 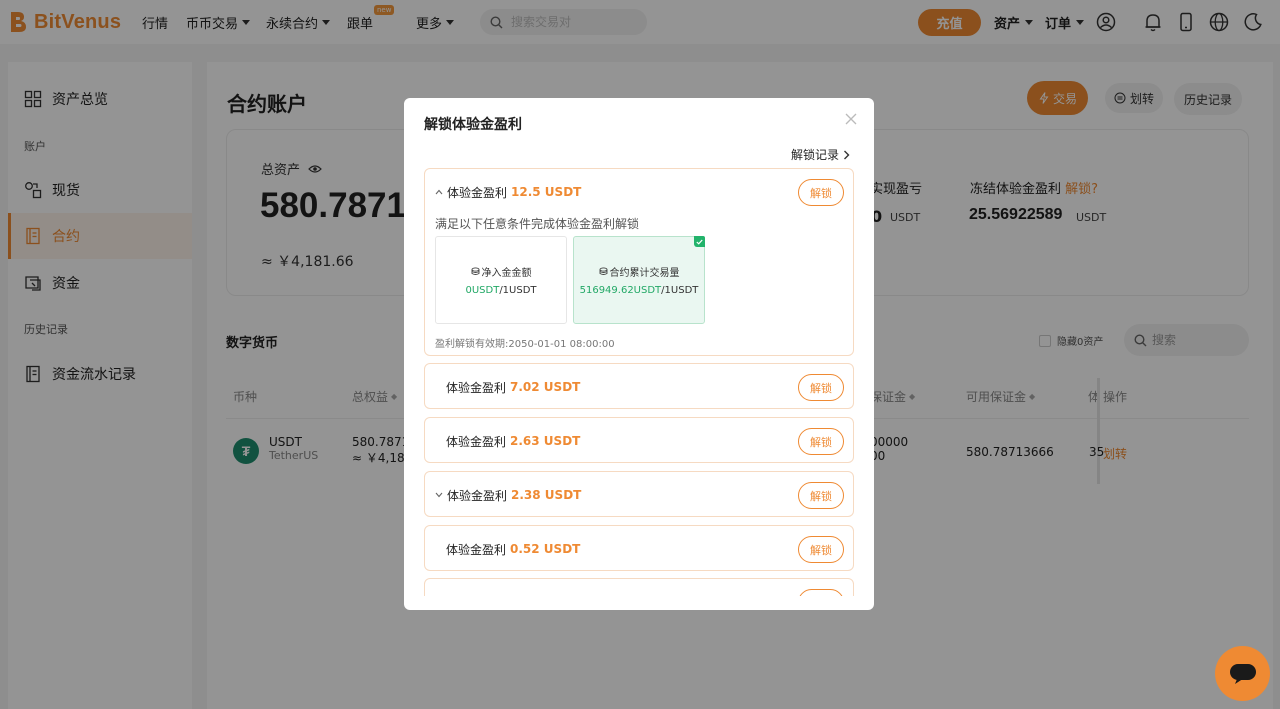 I want to click on condition-label: 净入金金额, so click(x=506, y=273).